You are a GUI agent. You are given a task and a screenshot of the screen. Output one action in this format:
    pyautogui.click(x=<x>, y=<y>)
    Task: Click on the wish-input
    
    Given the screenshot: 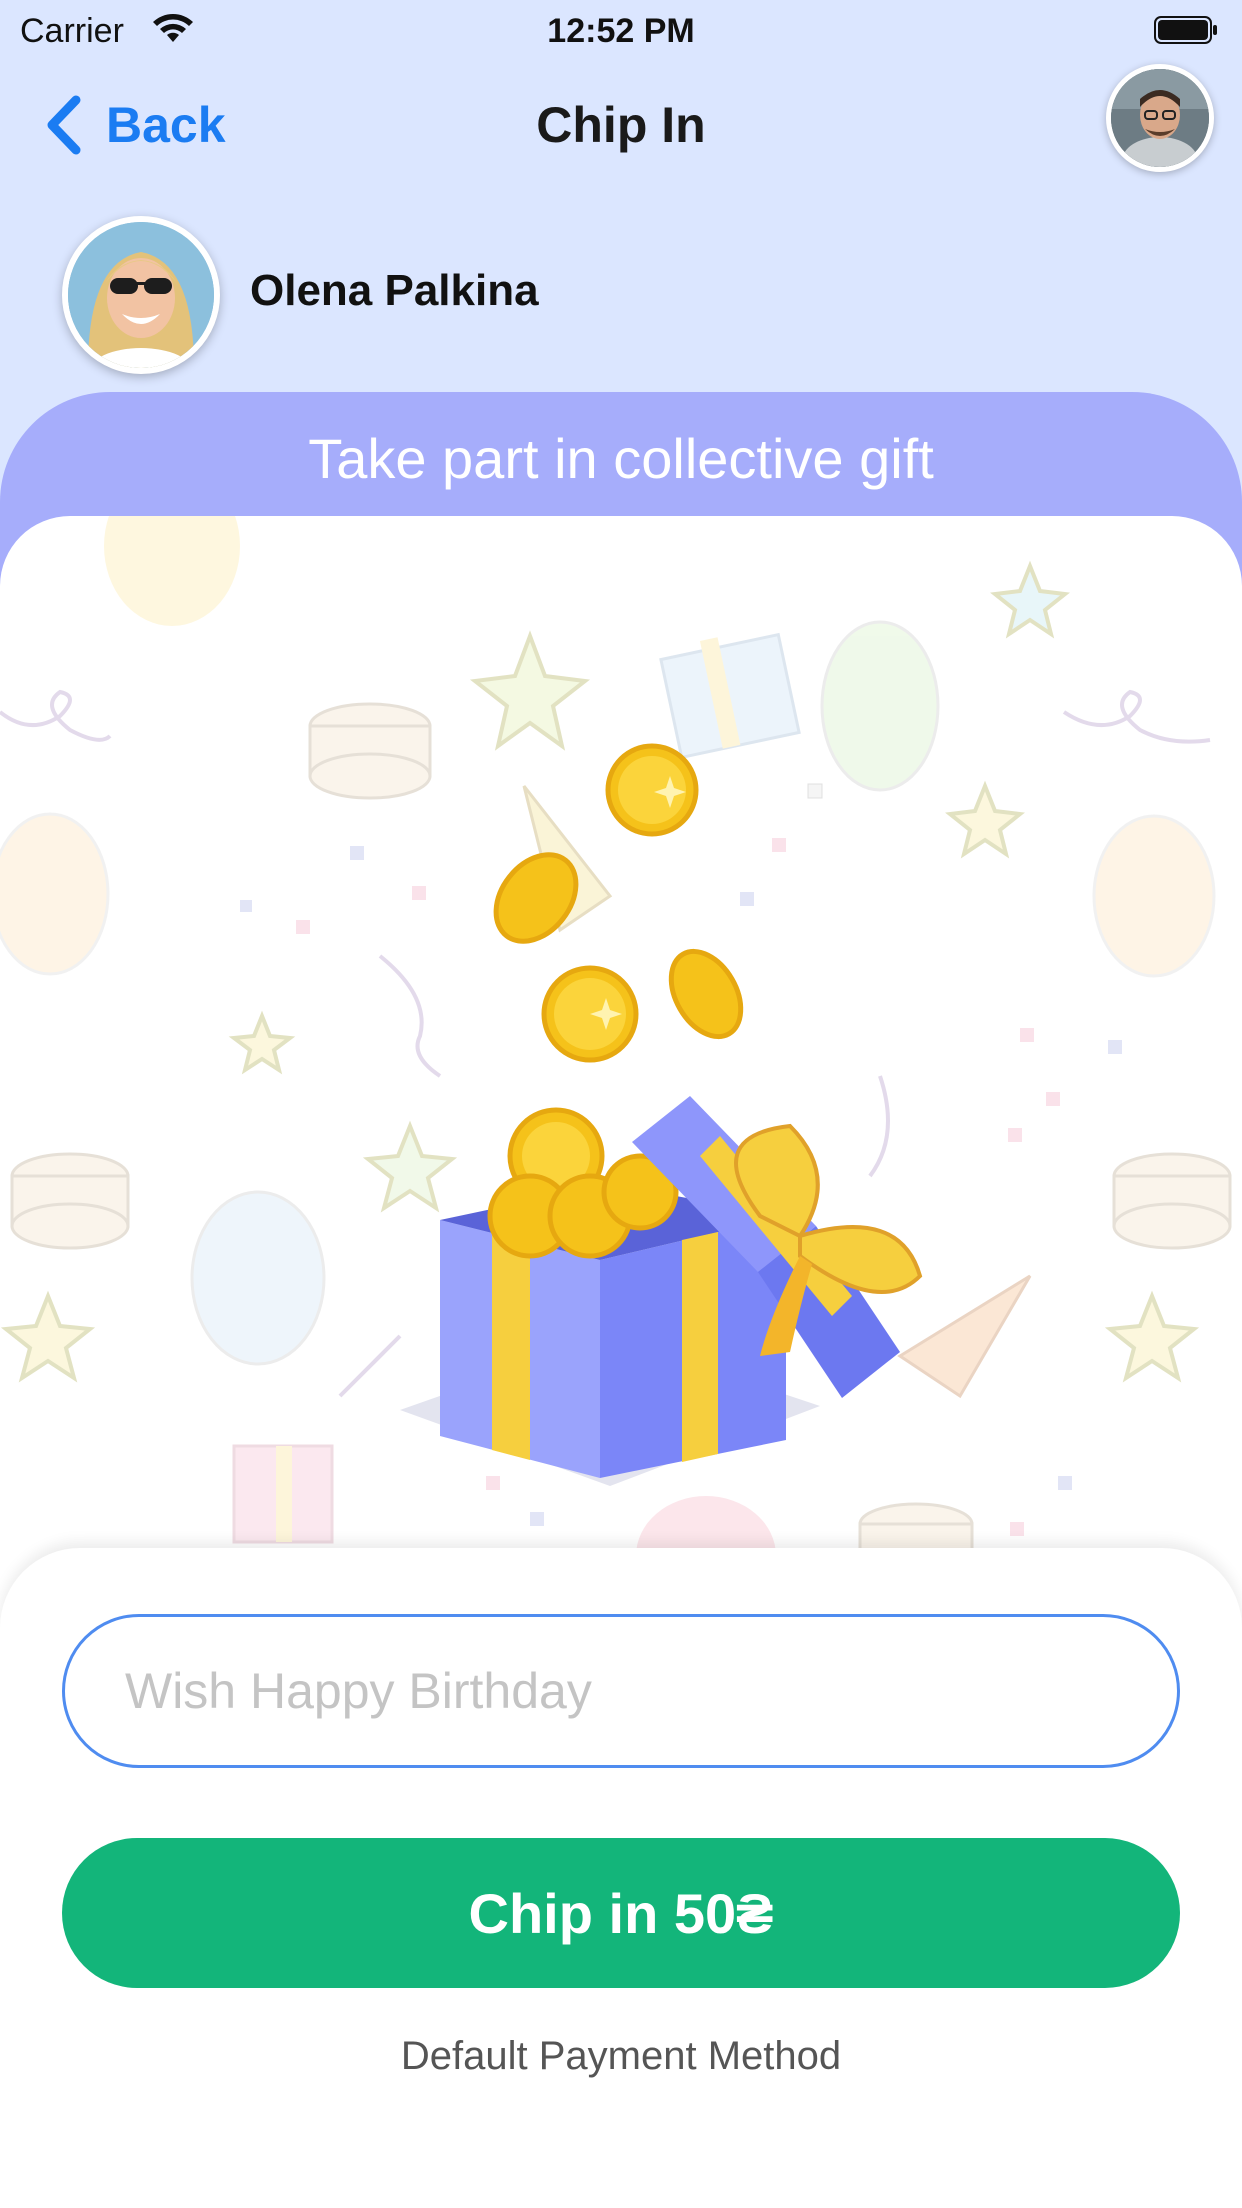 What is the action you would take?
    pyautogui.click(x=621, y=1691)
    